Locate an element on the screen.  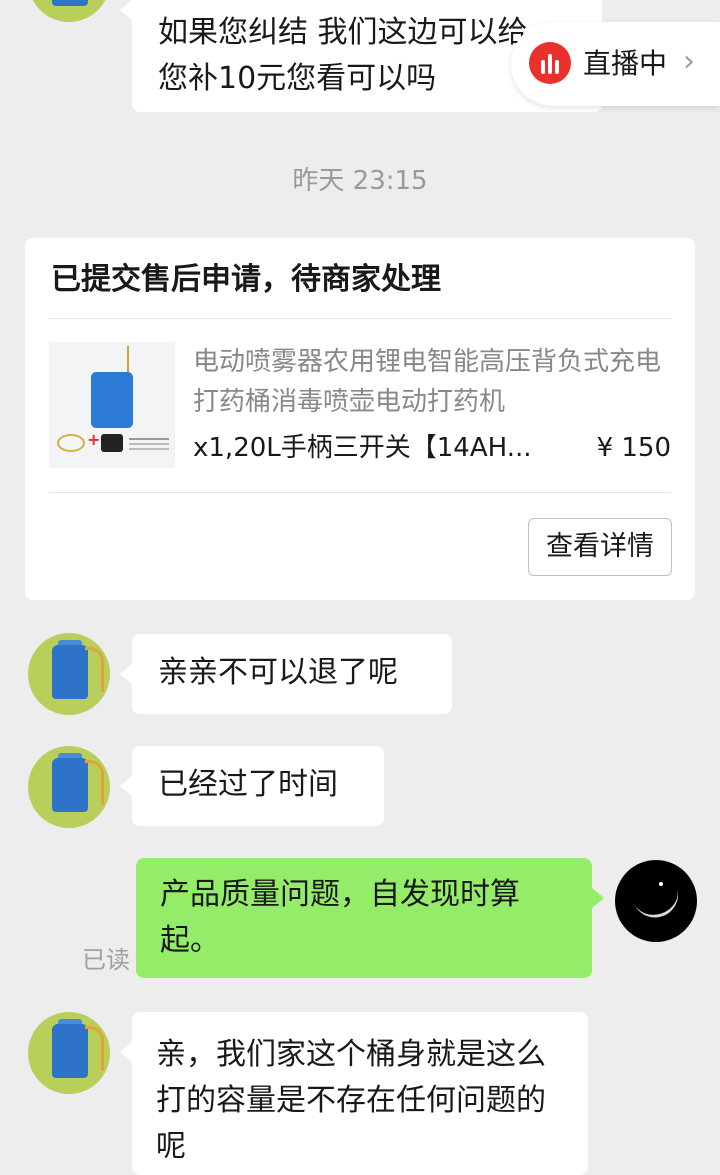
message-bubble-self: 产品质量问题，自发现时算起。 is located at coordinates (370, 918).